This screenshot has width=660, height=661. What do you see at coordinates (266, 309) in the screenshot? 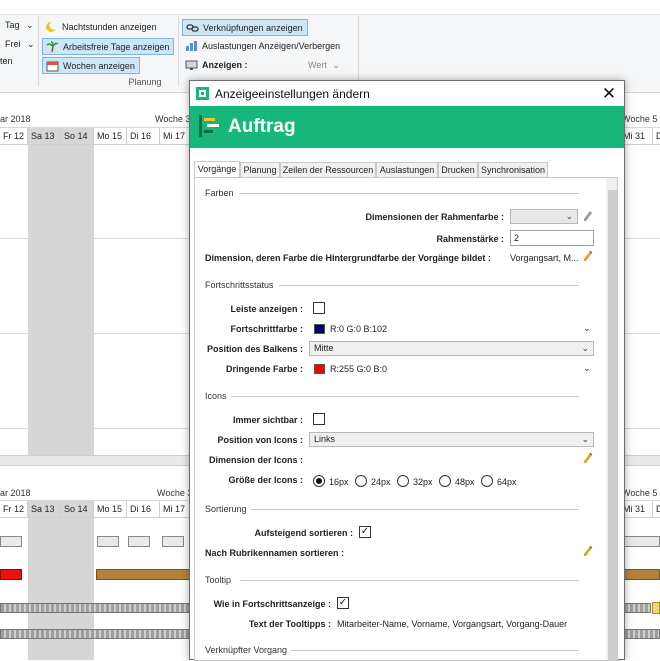
I see `show-bar-label: Leiste anzeigen :` at bounding box center [266, 309].